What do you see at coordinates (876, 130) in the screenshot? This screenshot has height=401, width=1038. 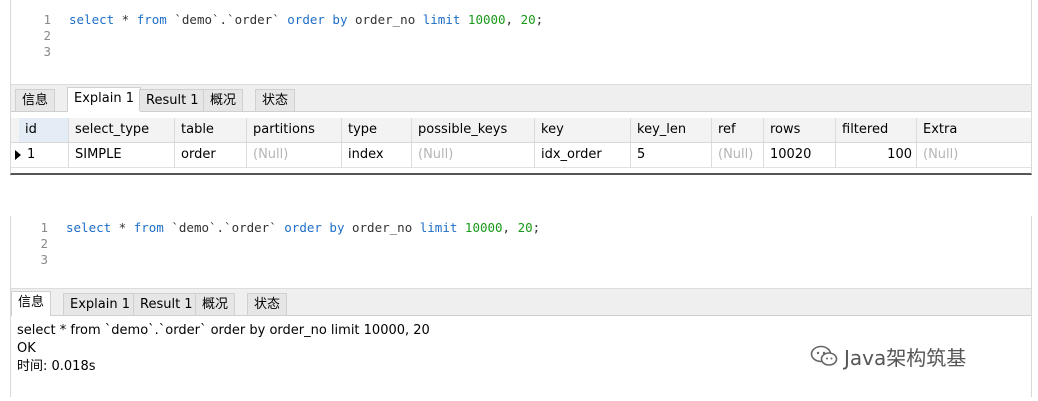 I see `column-header-filtered: filtered` at bounding box center [876, 130].